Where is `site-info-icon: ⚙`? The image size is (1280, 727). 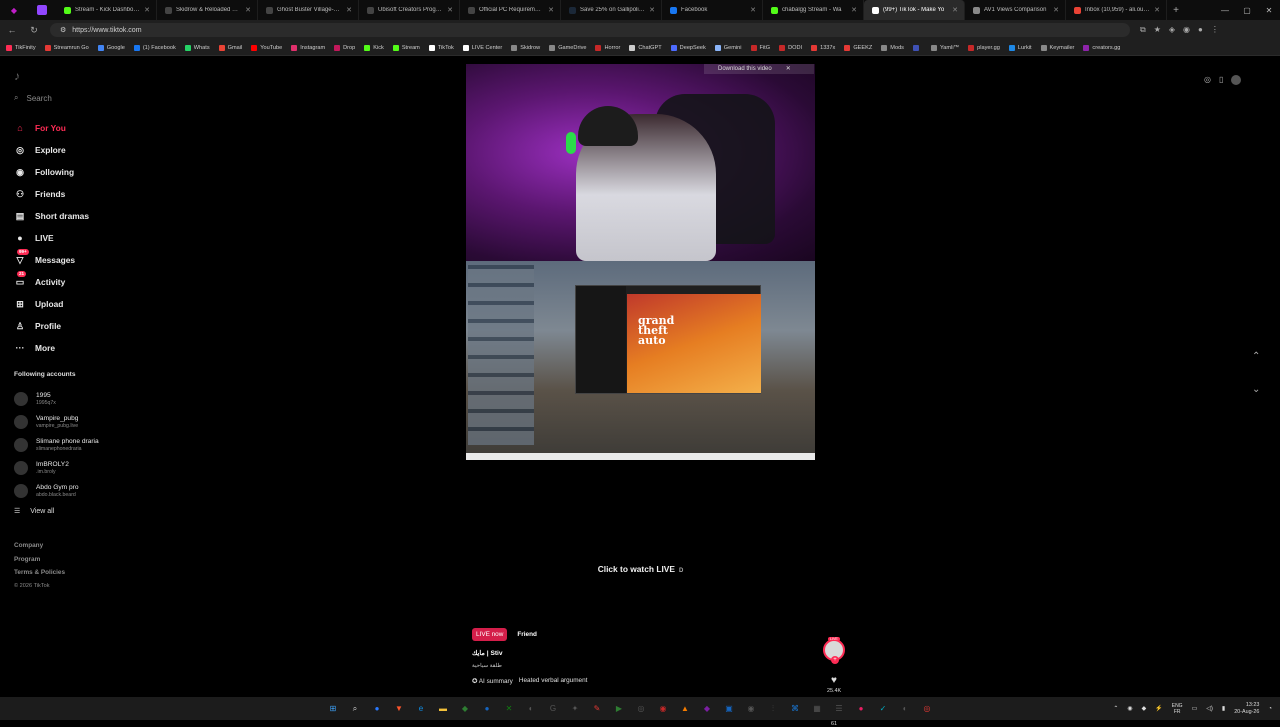 site-info-icon: ⚙ is located at coordinates (63, 30).